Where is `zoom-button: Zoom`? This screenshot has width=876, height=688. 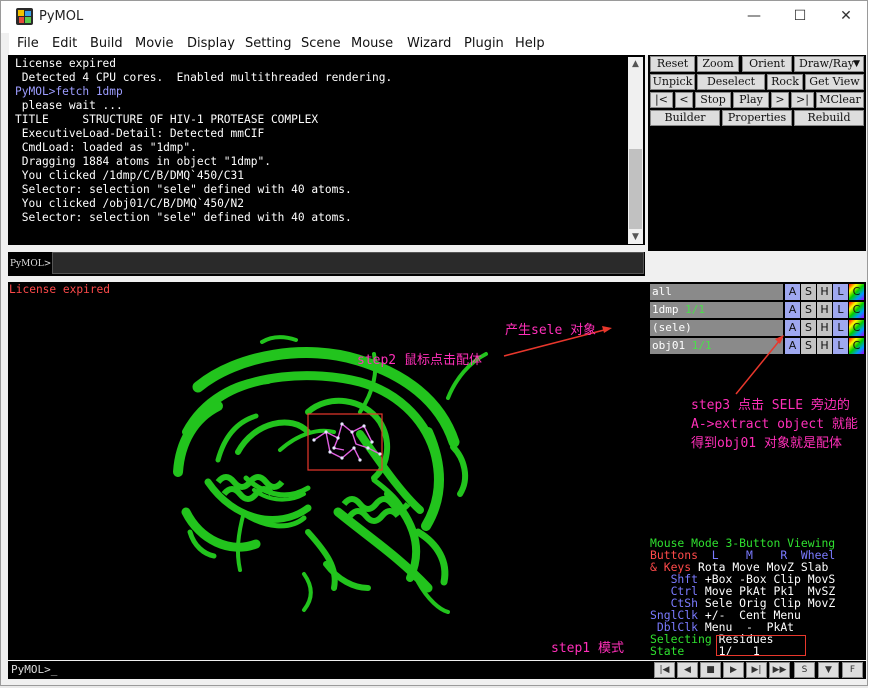
zoom-button: Zoom is located at coordinates (718, 64).